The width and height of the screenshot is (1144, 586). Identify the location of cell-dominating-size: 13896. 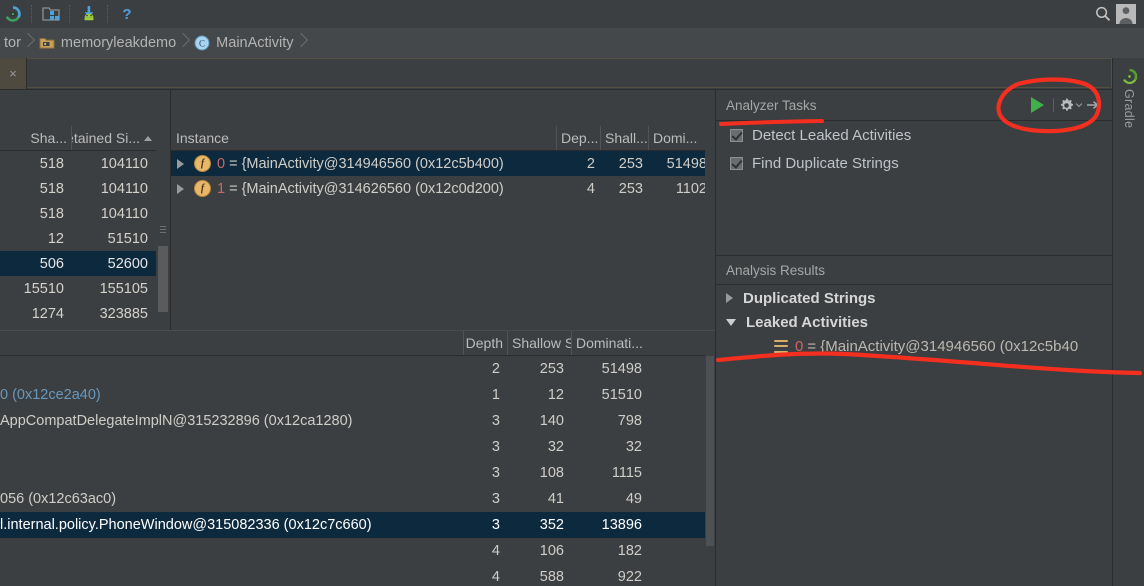
(621, 525).